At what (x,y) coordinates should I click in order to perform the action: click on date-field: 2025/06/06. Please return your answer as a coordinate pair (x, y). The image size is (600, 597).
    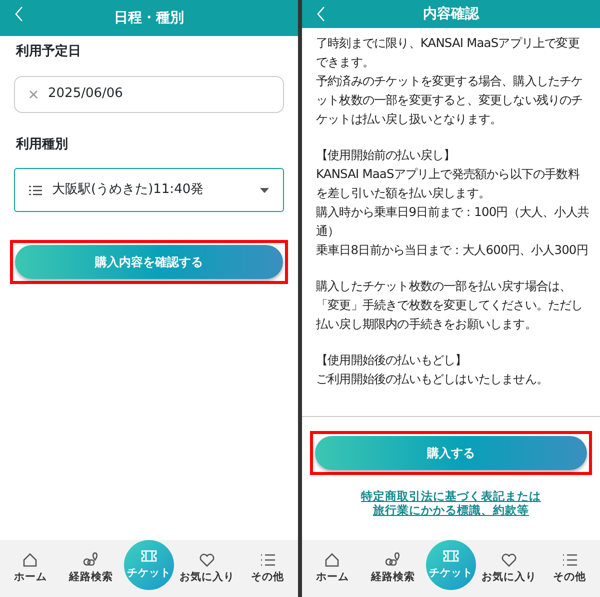
    Looking at the image, I should click on (149, 94).